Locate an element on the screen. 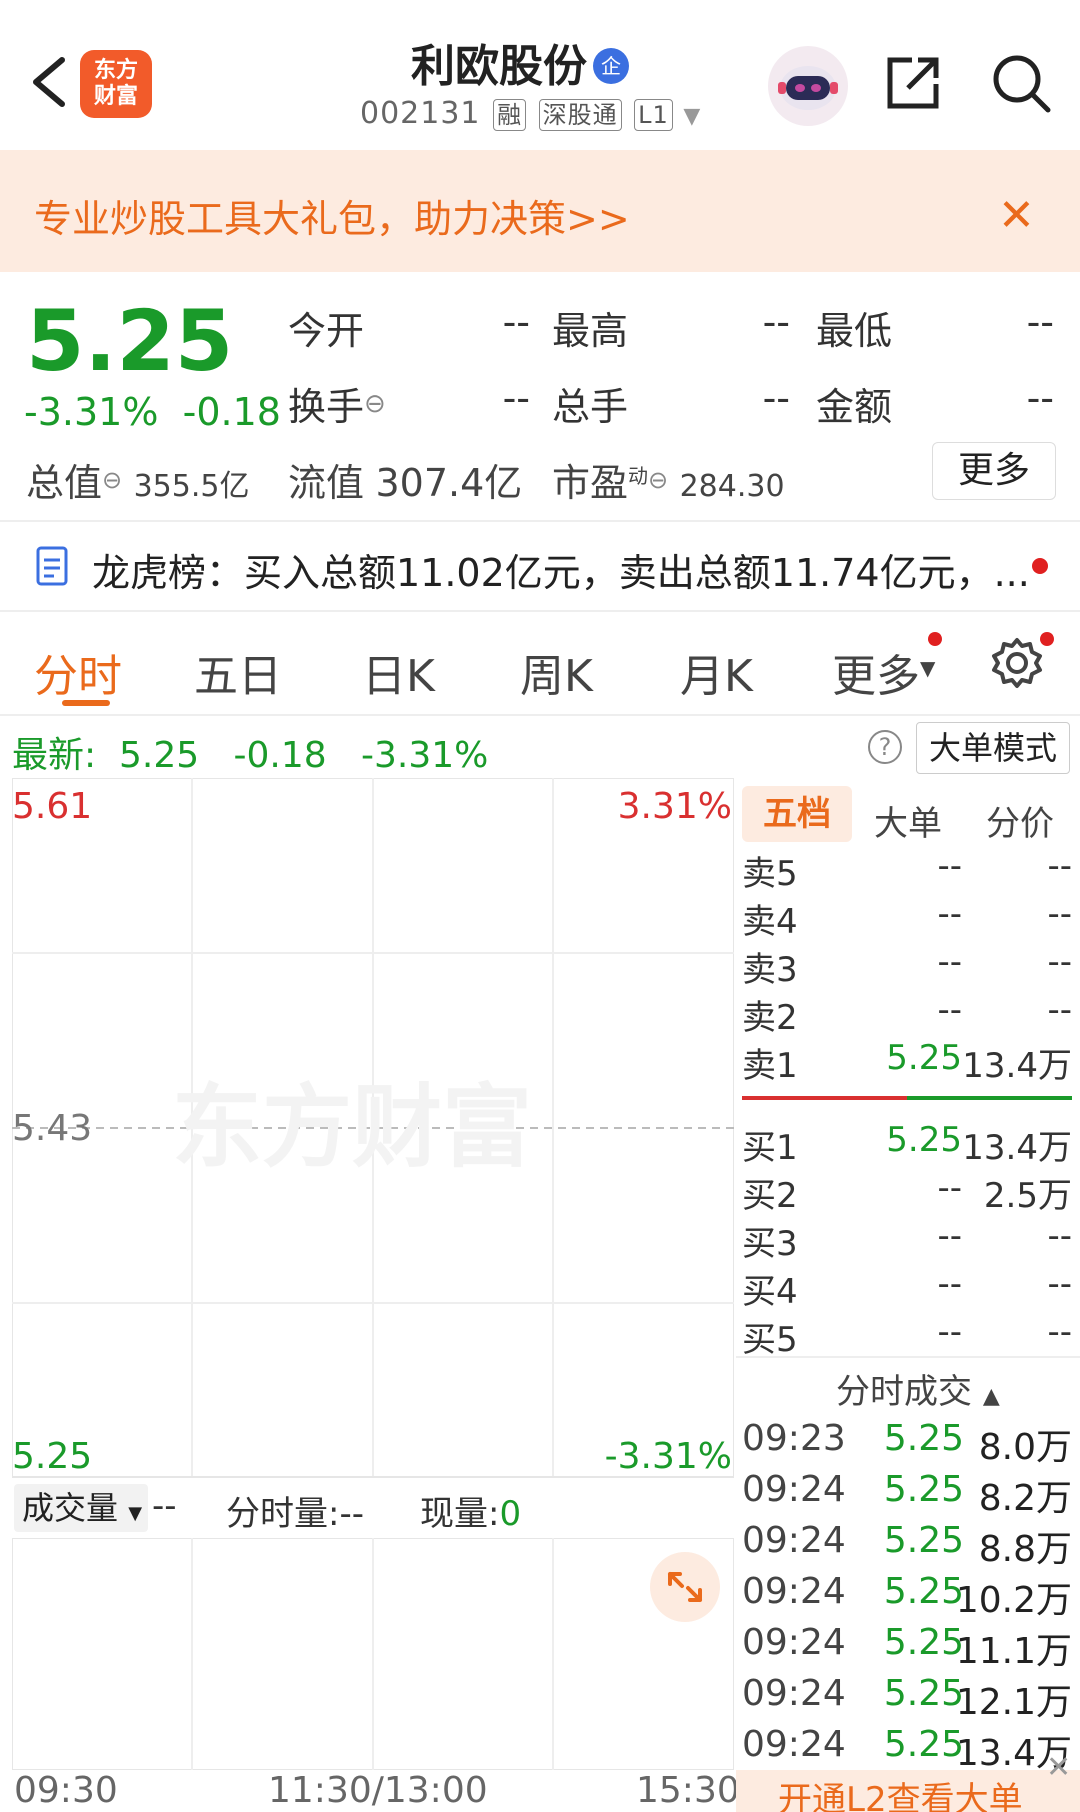  volume-chart is located at coordinates (373, 1654).